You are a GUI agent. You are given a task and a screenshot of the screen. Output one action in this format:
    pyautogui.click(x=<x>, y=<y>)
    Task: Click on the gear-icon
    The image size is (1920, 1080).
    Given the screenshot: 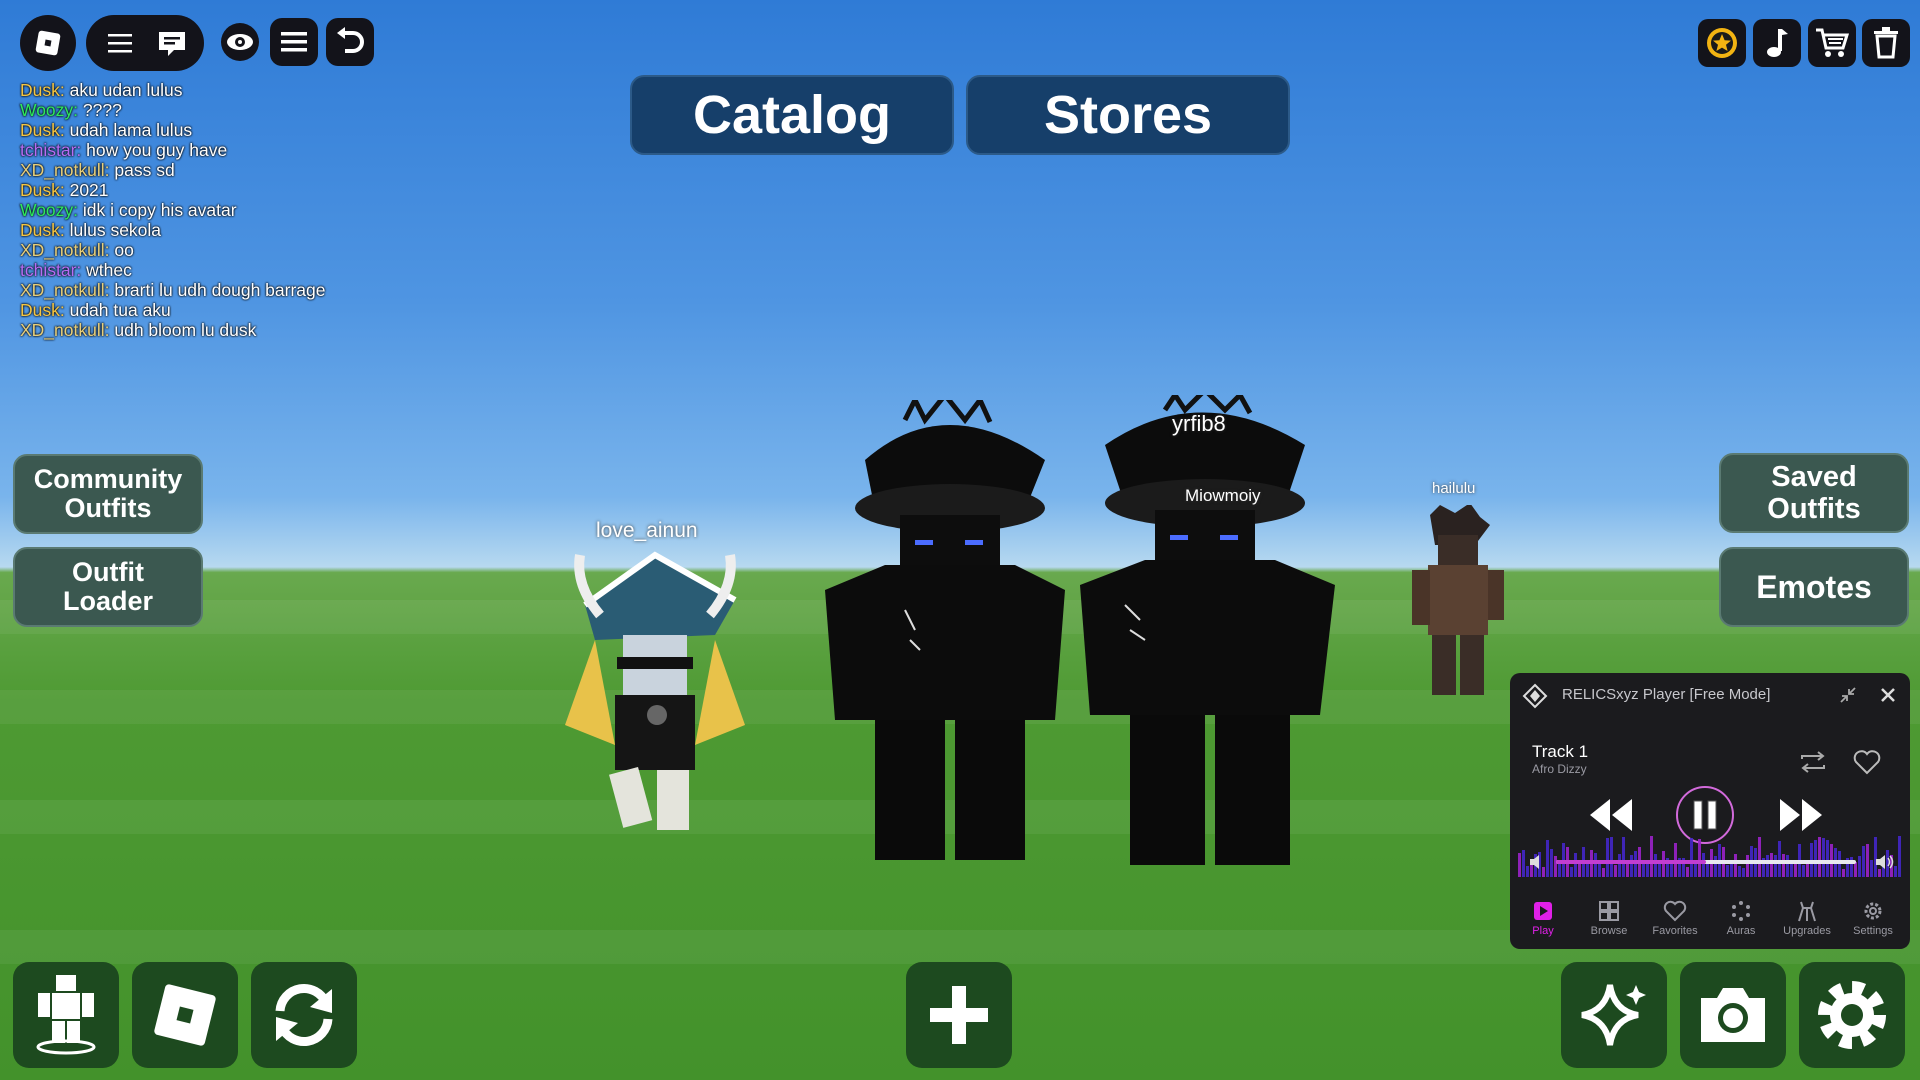 What is the action you would take?
    pyautogui.click(x=1852, y=1015)
    